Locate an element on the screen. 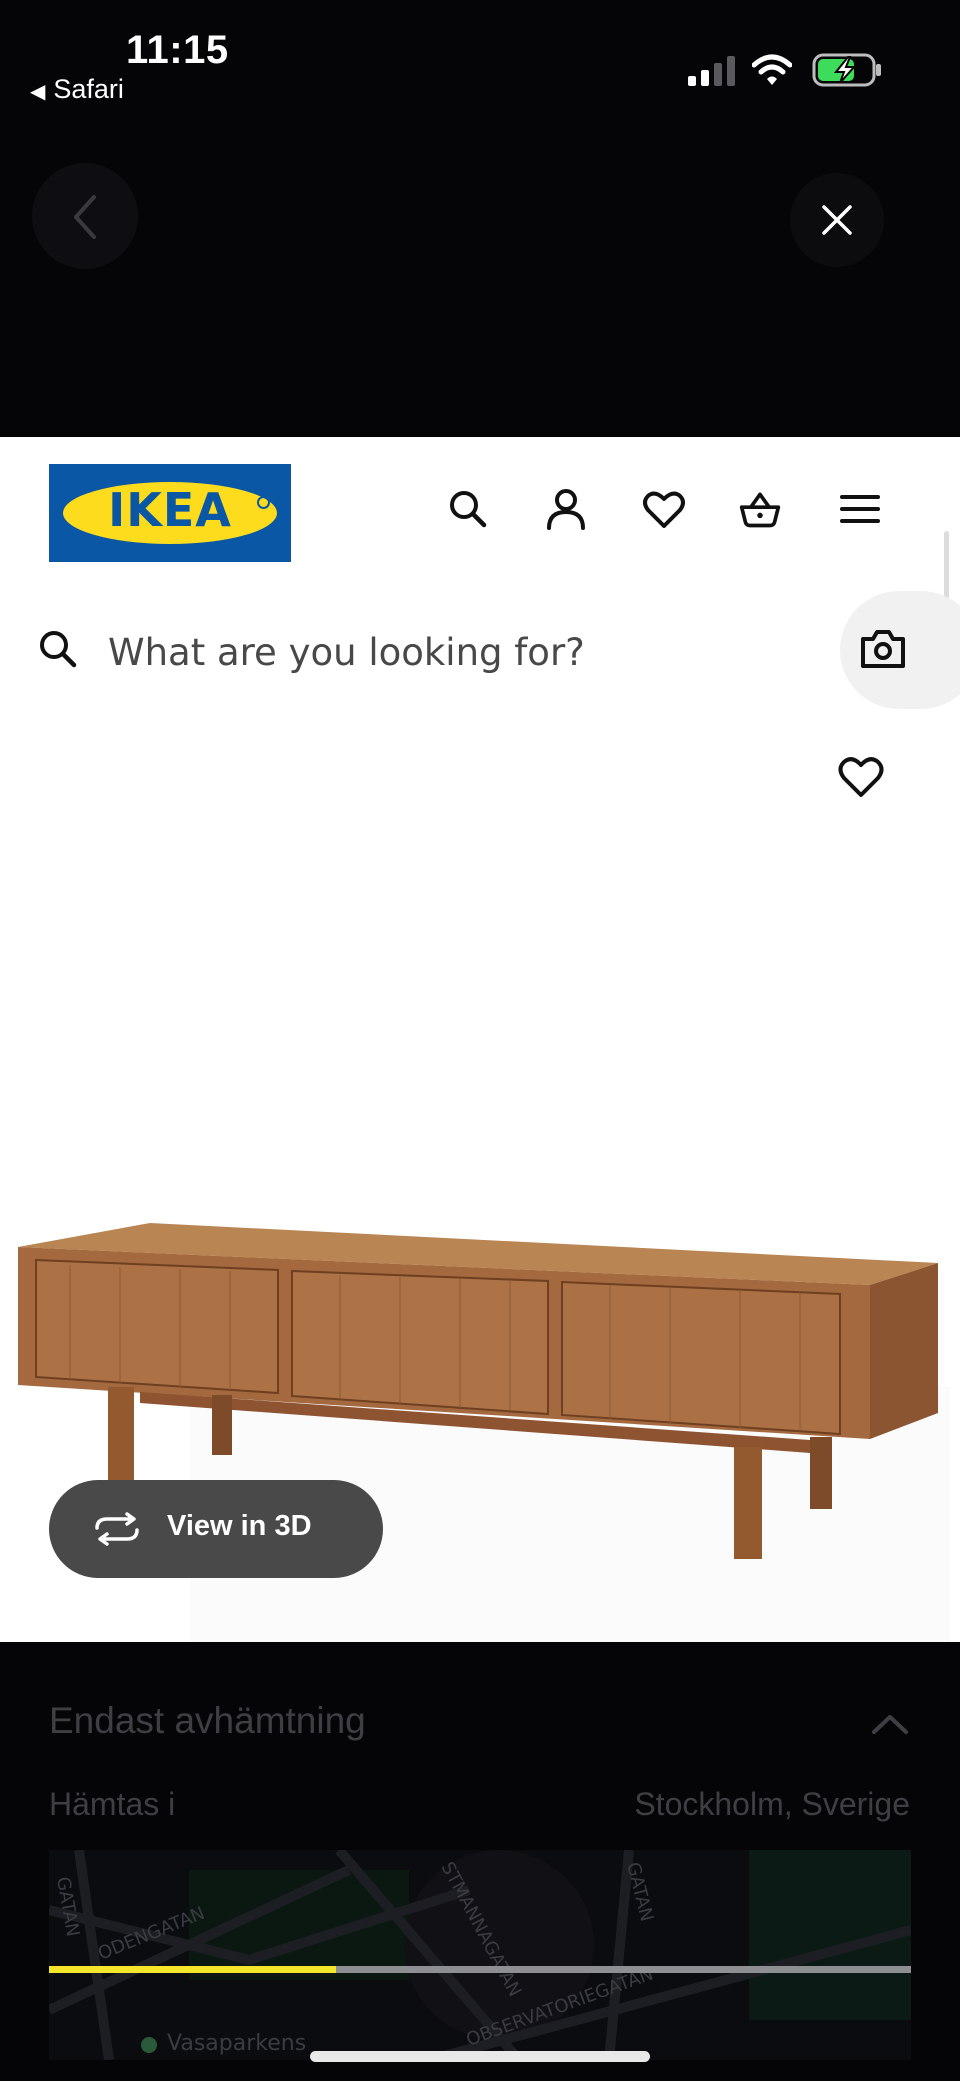  overlay-back-button is located at coordinates (85, 216).